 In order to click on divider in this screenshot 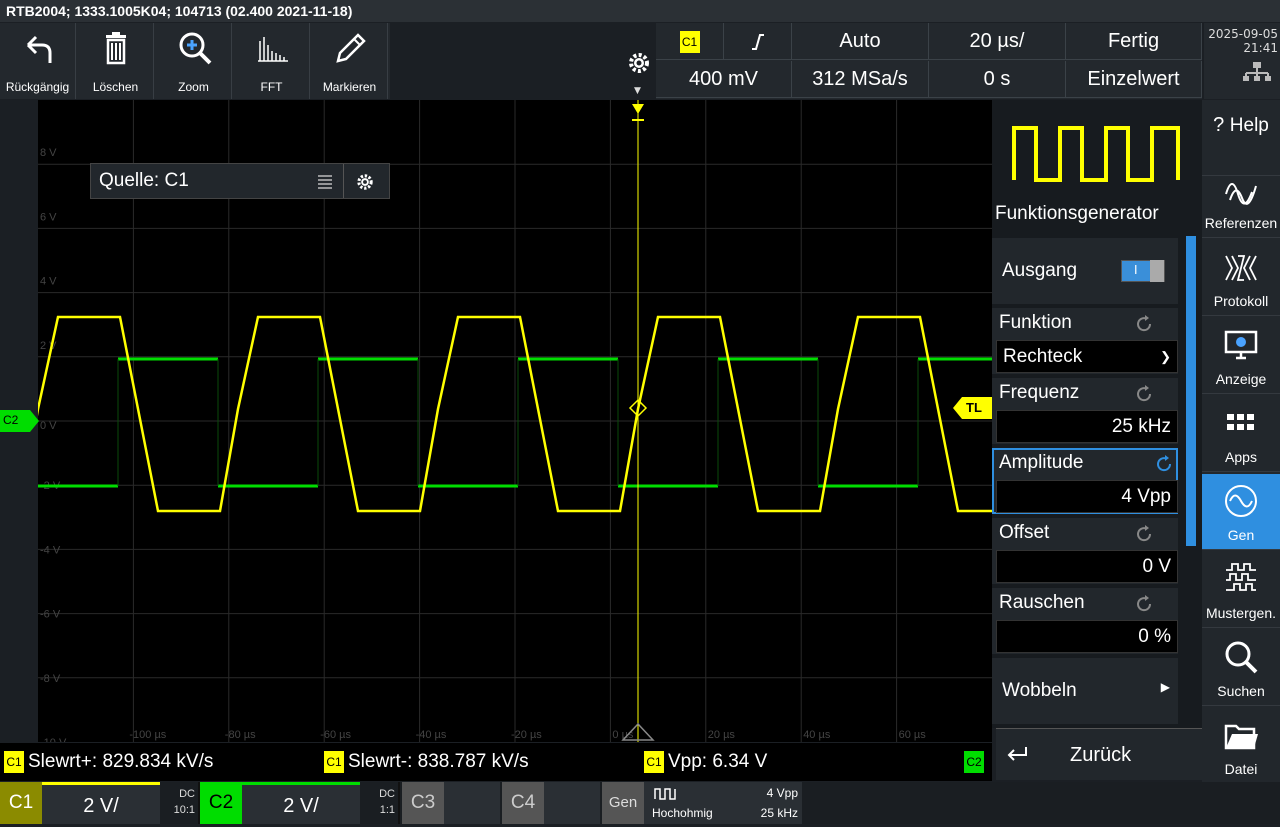, I will do `click(343, 181)`.